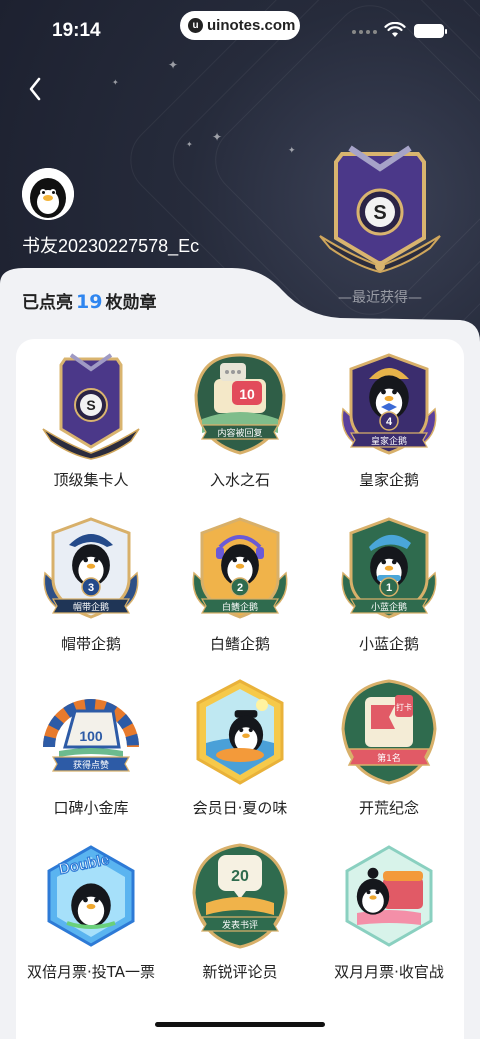 Image resolution: width=480 pixels, height=1039 pixels. What do you see at coordinates (388, 808) in the screenshot?
I see `badge-name: 开荒纪念` at bounding box center [388, 808].